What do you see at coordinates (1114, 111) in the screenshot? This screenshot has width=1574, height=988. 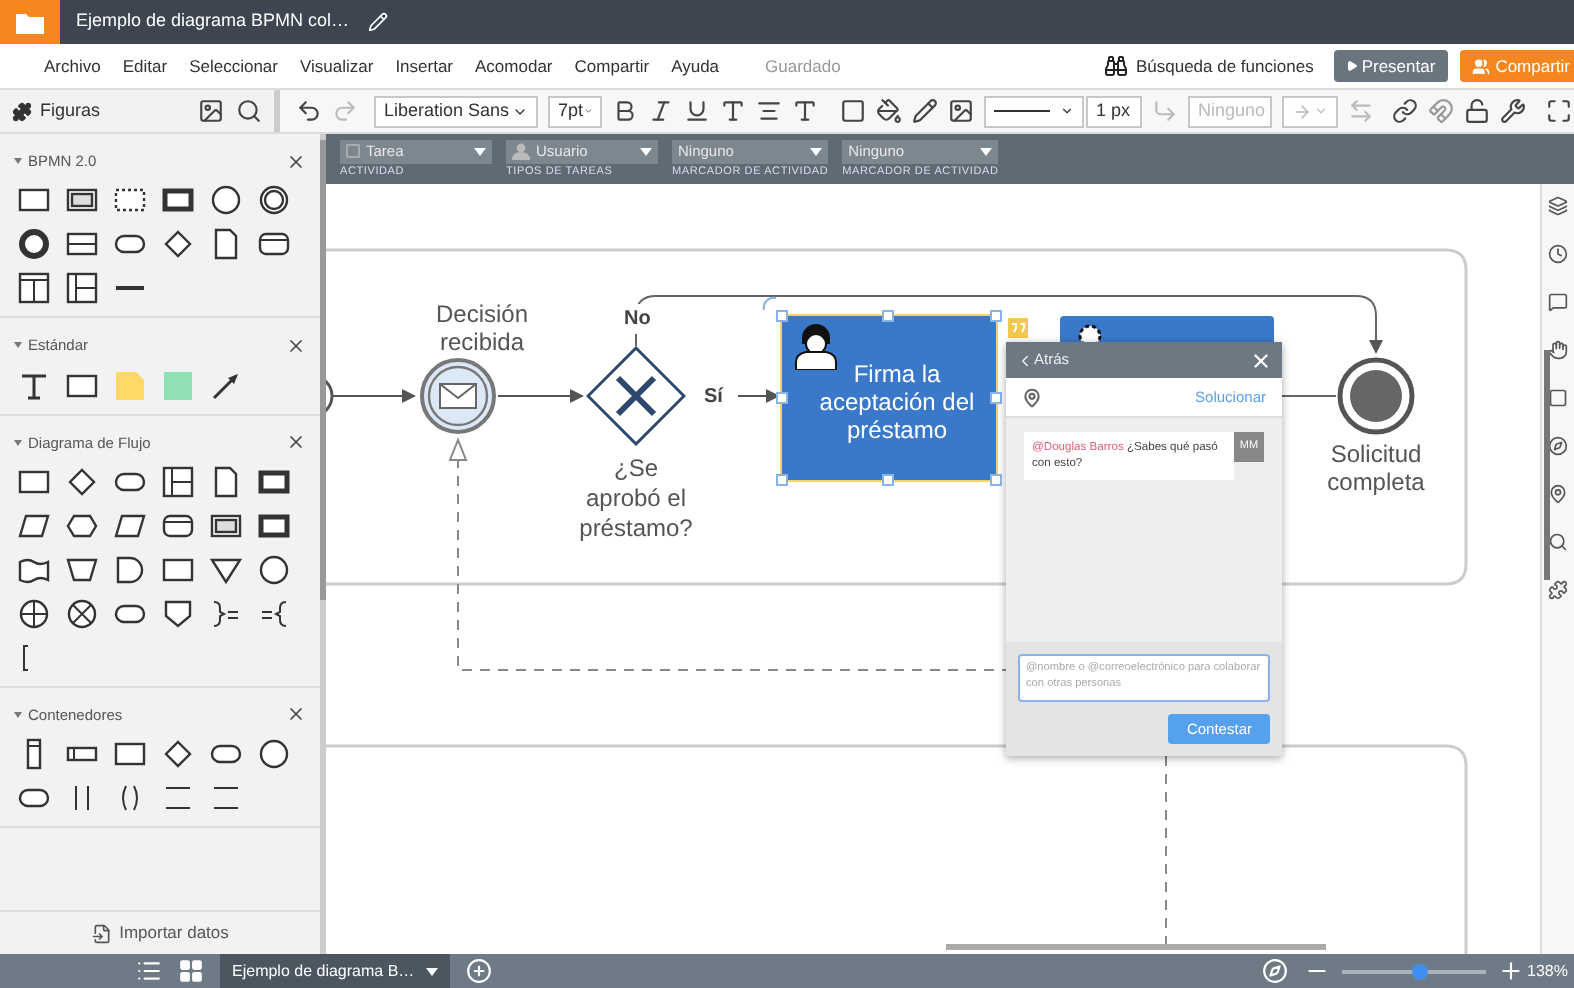 I see `line-width-field: 1 px` at bounding box center [1114, 111].